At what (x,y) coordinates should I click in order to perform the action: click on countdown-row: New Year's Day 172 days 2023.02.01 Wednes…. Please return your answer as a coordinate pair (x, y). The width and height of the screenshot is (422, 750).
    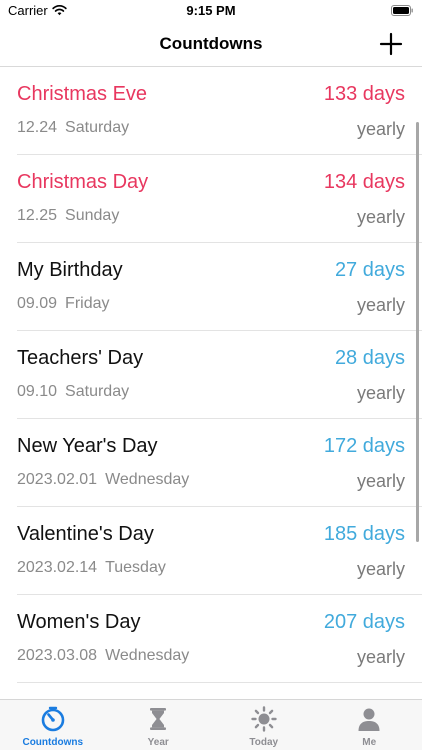
    Looking at the image, I should click on (211, 463).